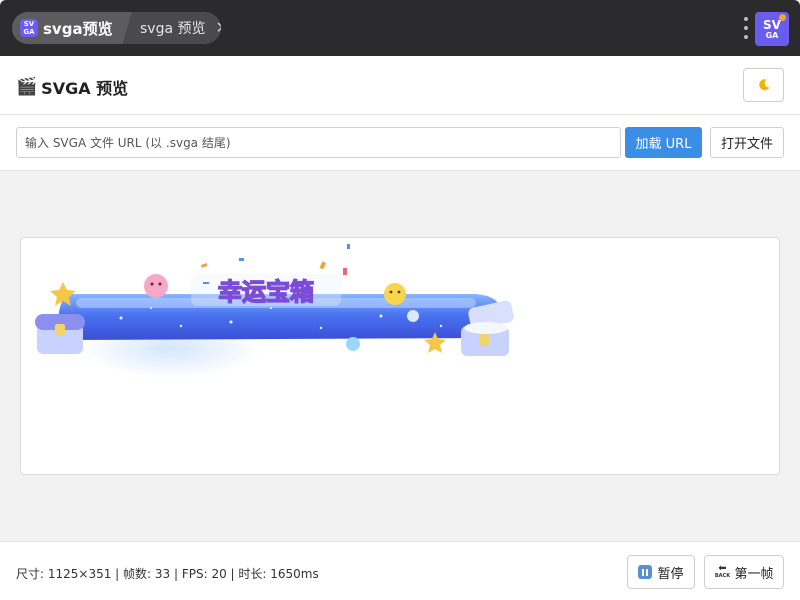  Describe the element at coordinates (400, 28) in the screenshot. I see `title-bar: SV GA svga预览 svga 预览 ✕ SV GA` at that location.